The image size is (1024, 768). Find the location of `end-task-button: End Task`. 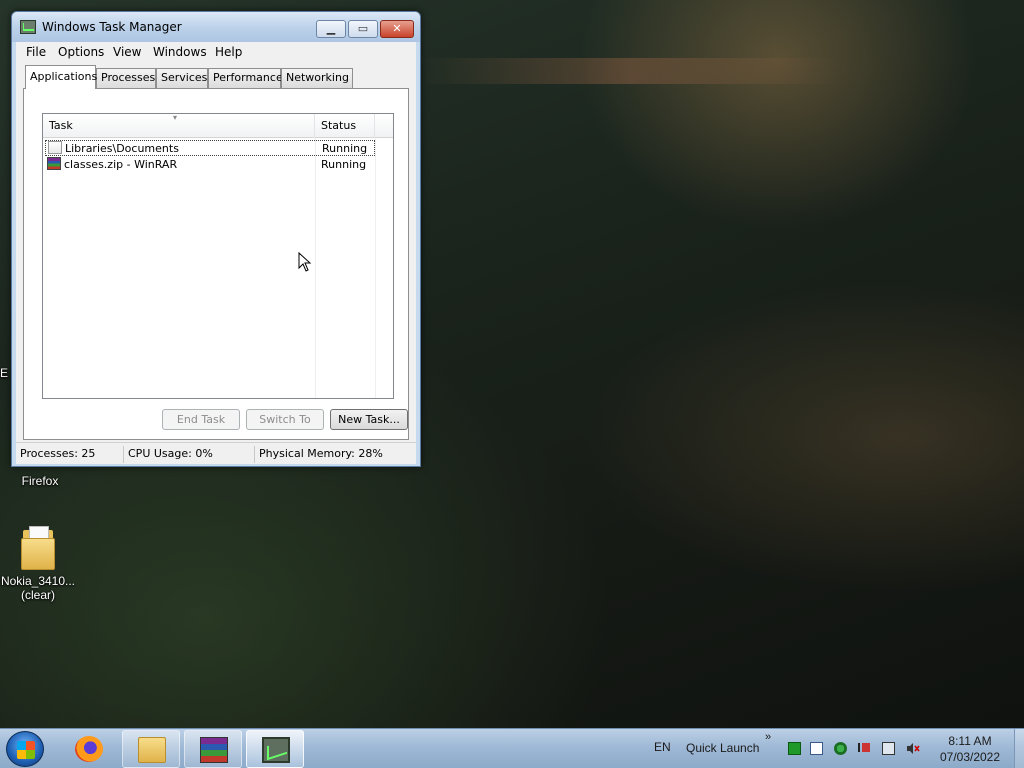

end-task-button: End Task is located at coordinates (201, 419).